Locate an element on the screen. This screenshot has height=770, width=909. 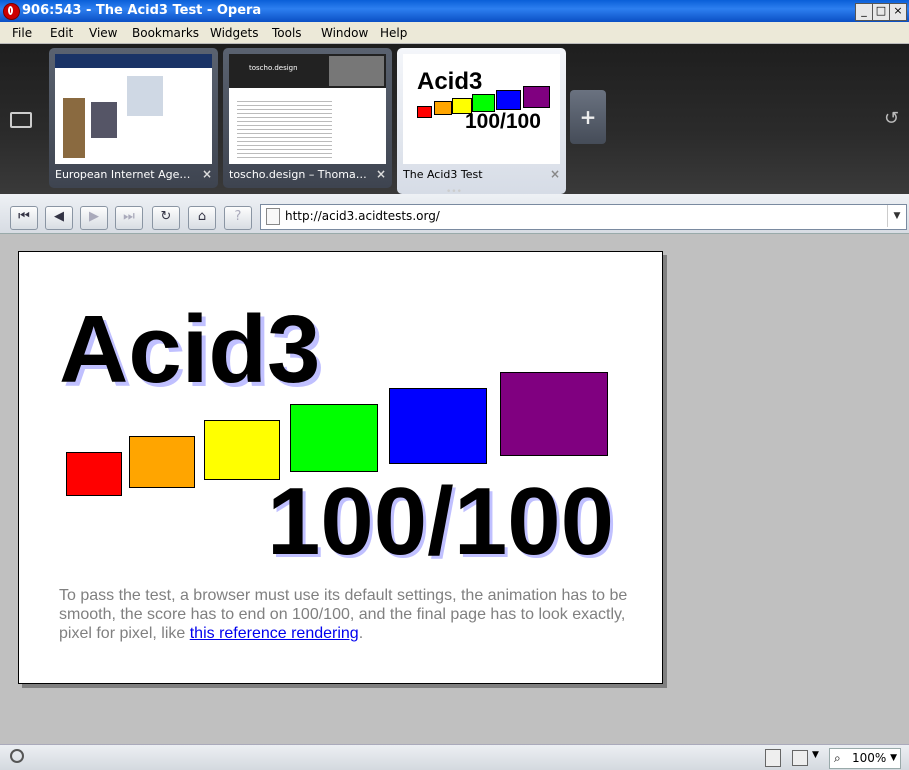
menu-bookmarks: Bookmarks is located at coordinates (165, 33).